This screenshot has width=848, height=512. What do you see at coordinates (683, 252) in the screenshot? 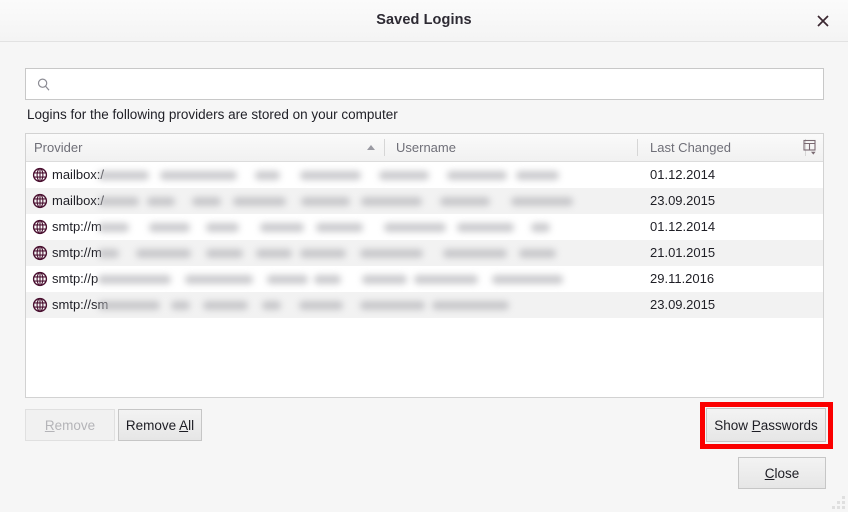
I see `cell-last-changed: 21.01.2015` at bounding box center [683, 252].